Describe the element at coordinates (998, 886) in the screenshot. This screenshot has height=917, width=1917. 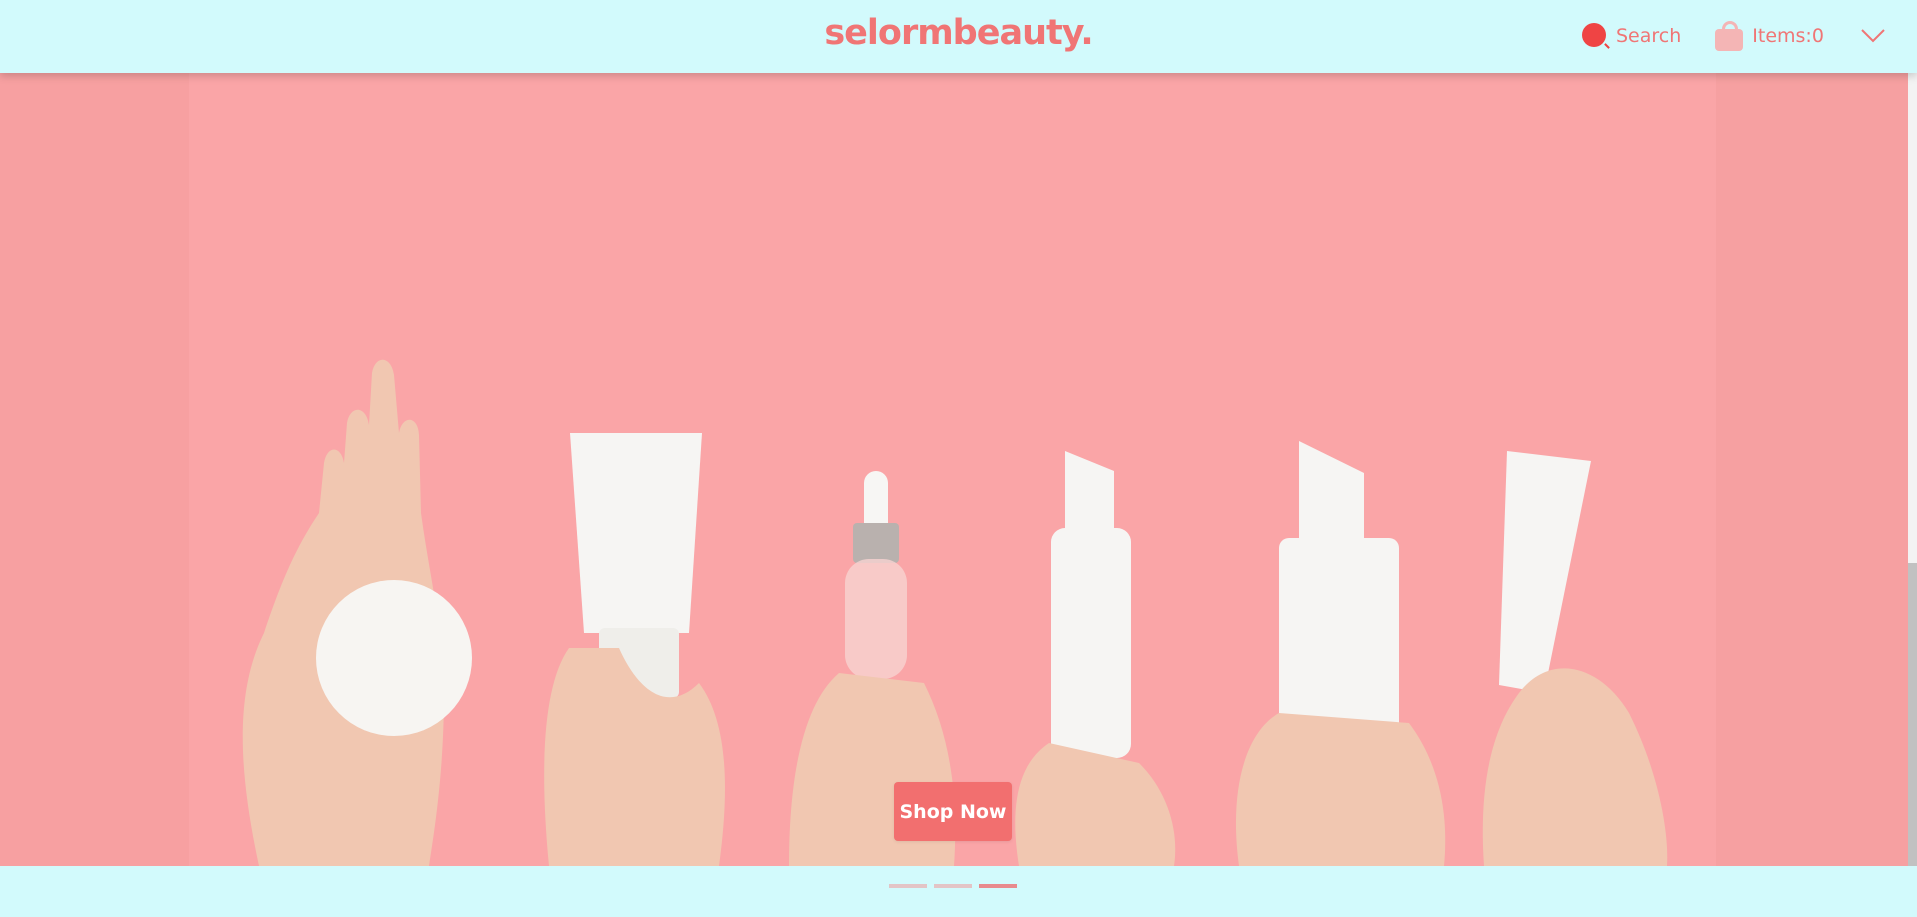
I see `slider-dot-active` at that location.